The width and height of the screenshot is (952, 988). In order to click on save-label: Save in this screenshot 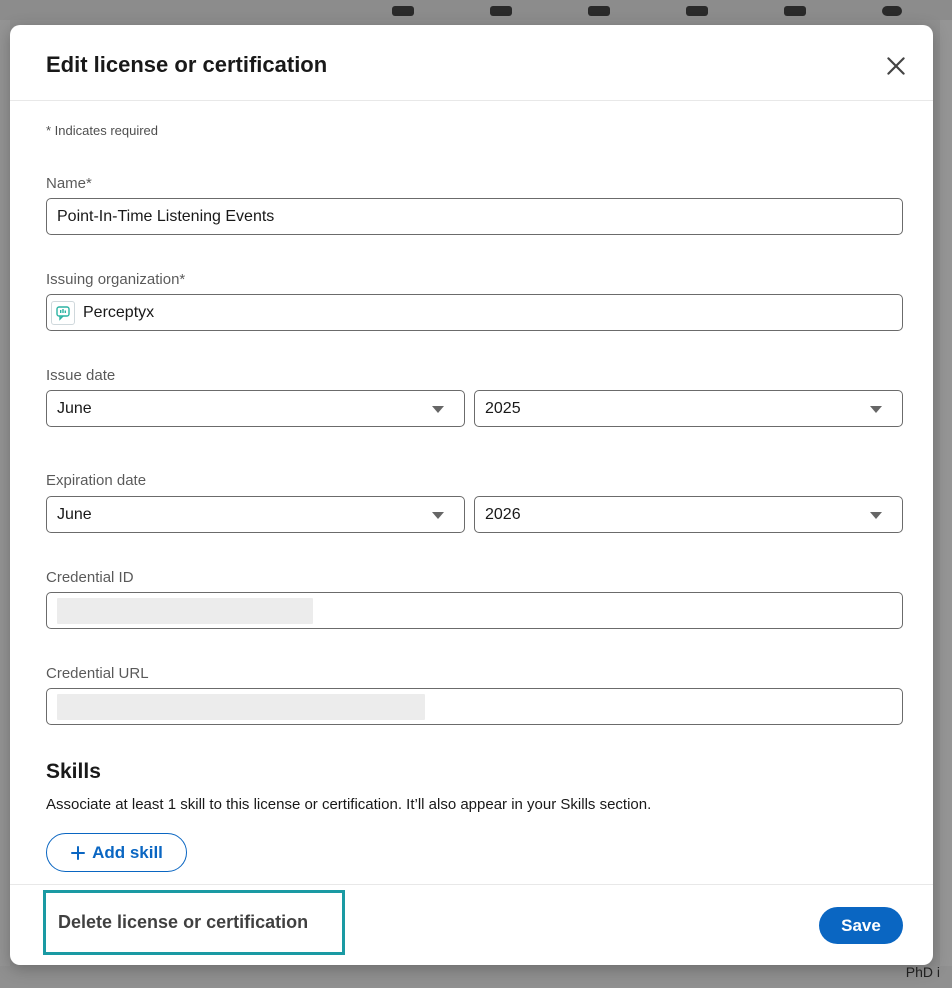, I will do `click(861, 925)`.